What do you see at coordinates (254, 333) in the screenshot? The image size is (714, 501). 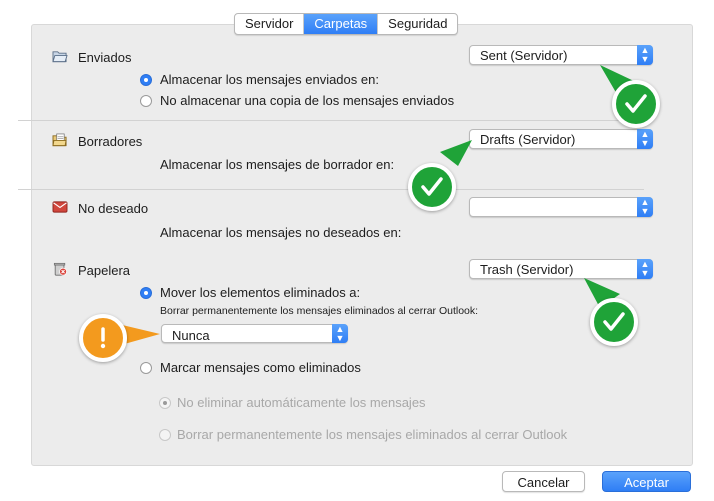 I see `purge-popup: Nunca ▲ ▼` at bounding box center [254, 333].